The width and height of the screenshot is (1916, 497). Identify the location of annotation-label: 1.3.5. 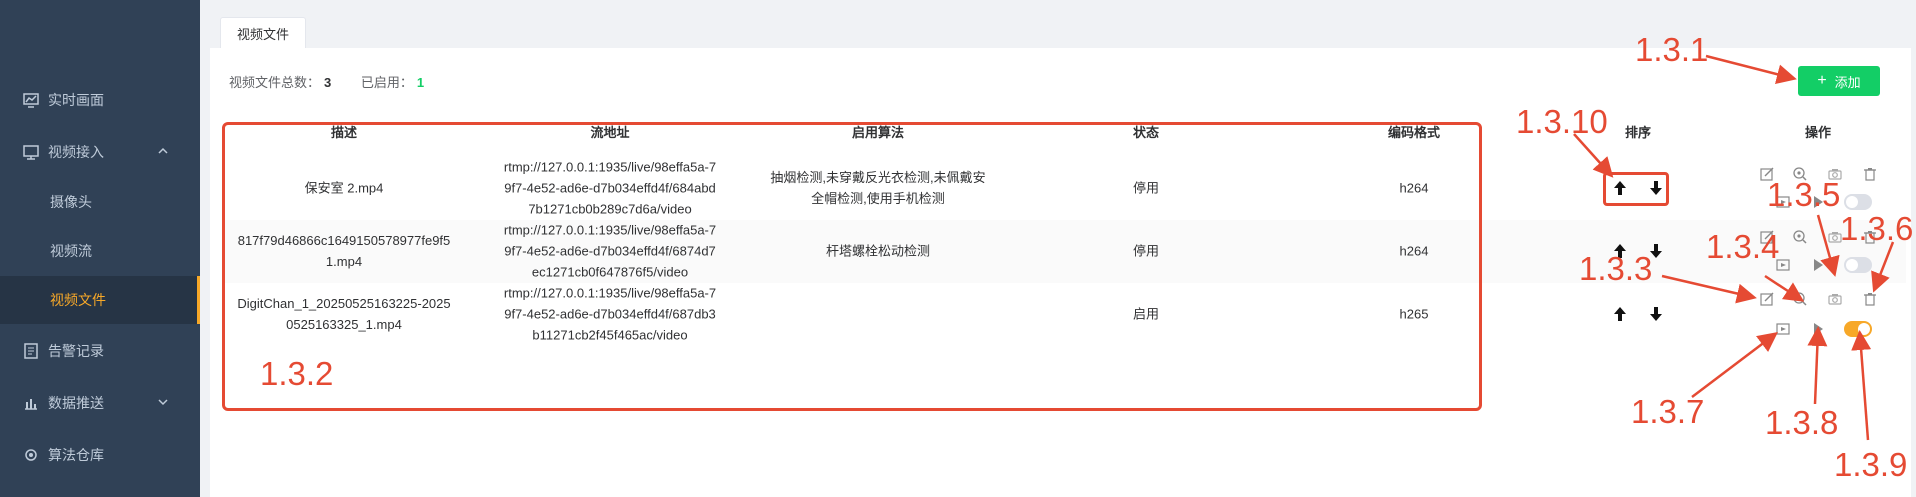
(1804, 194).